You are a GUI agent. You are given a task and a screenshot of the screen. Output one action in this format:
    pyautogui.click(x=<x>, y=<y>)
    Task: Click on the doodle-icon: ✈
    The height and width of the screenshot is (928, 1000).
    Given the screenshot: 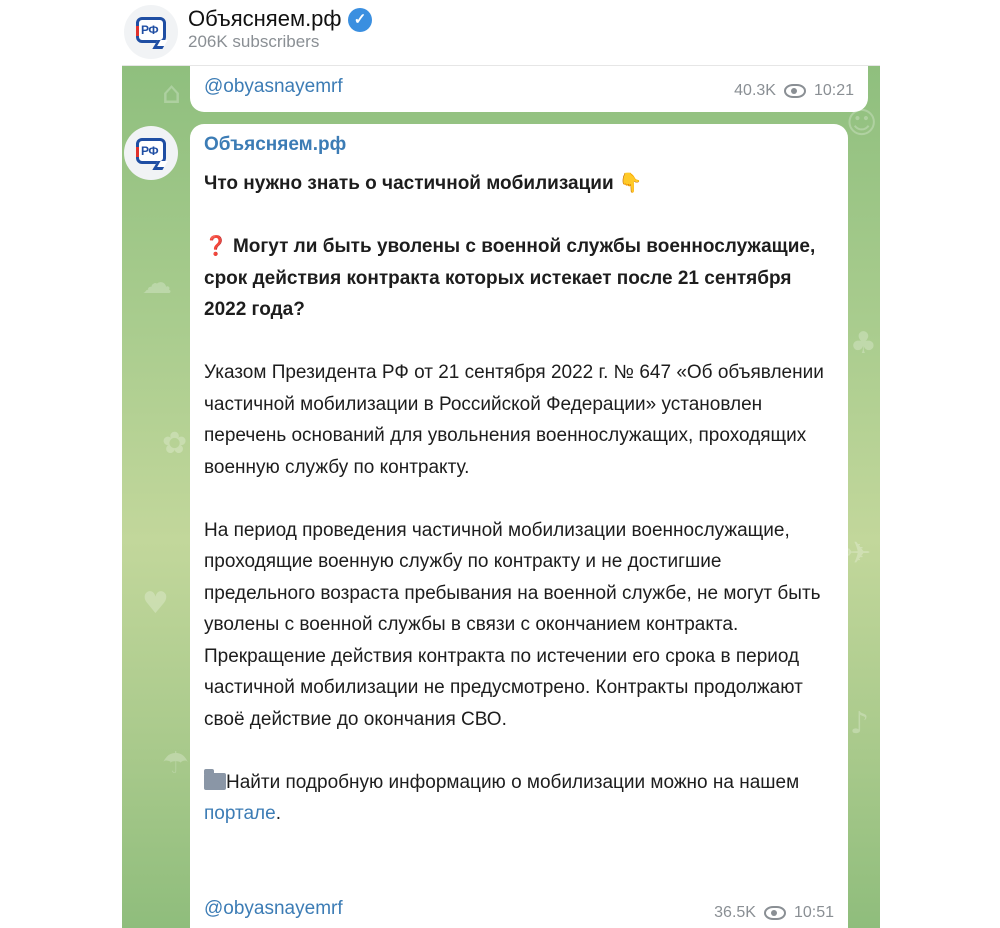 What is the action you would take?
    pyautogui.click(x=859, y=553)
    